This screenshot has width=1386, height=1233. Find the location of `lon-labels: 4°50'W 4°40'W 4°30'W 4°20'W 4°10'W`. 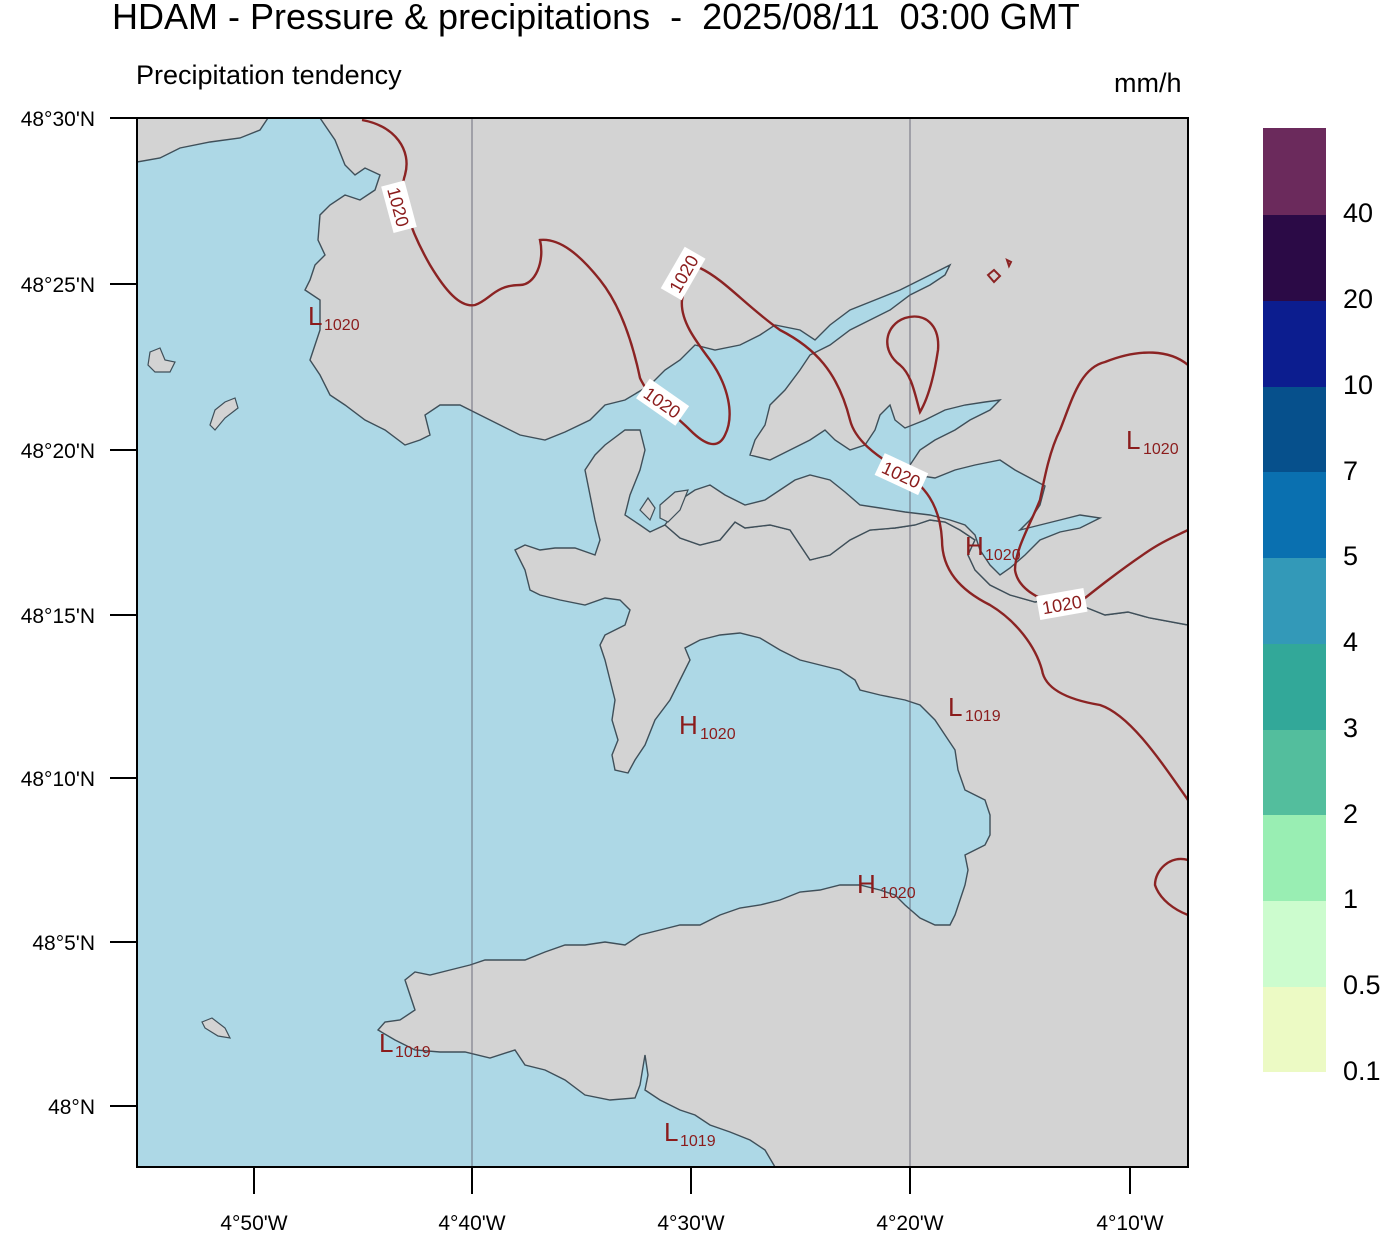

lon-labels: 4°50'W 4°40'W 4°30'W 4°20'W 4°10'W is located at coordinates (691, 1222).